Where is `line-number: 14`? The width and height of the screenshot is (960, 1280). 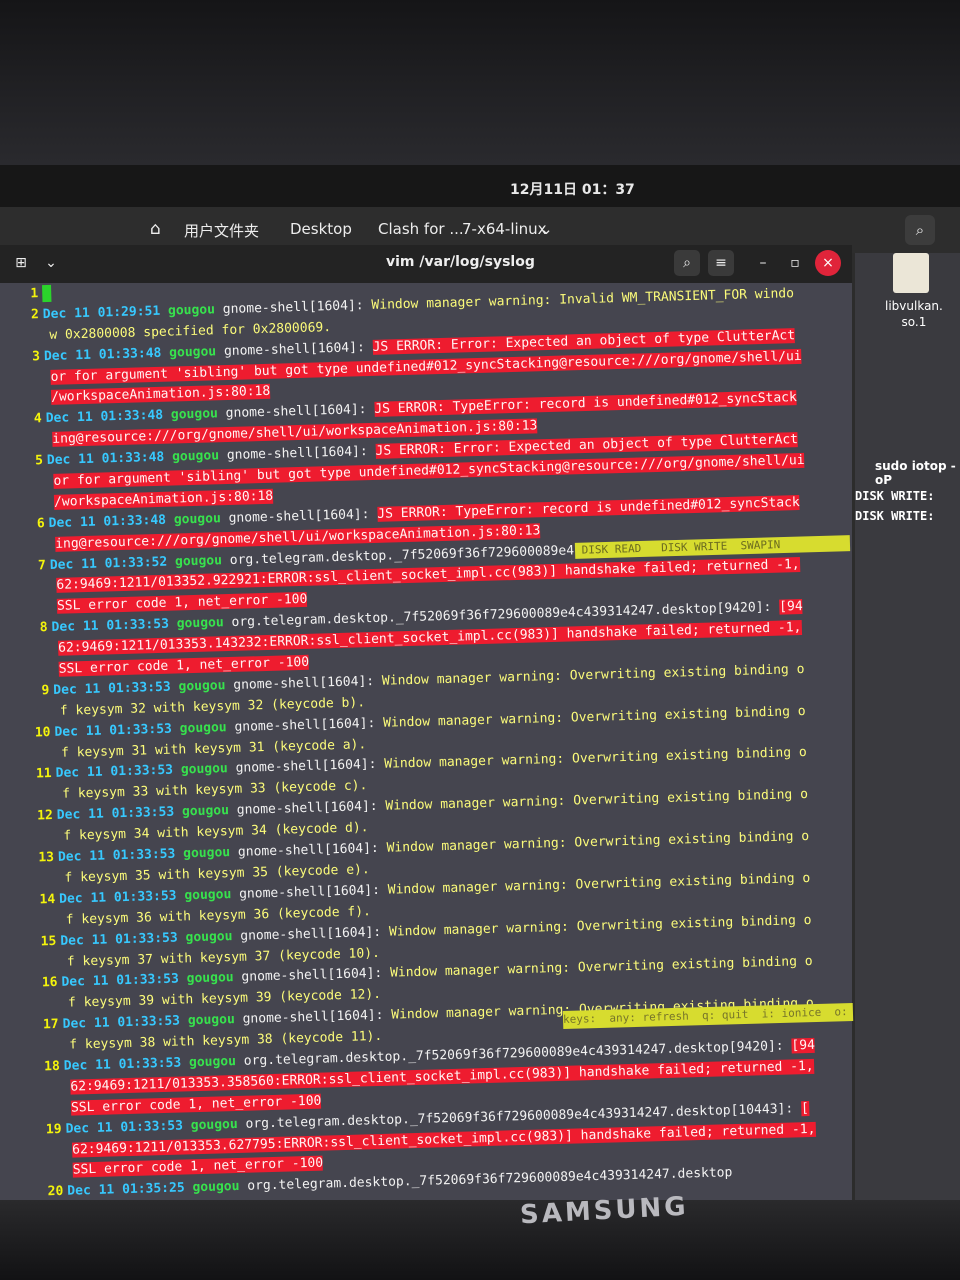
line-number: 14 is located at coordinates (47, 899).